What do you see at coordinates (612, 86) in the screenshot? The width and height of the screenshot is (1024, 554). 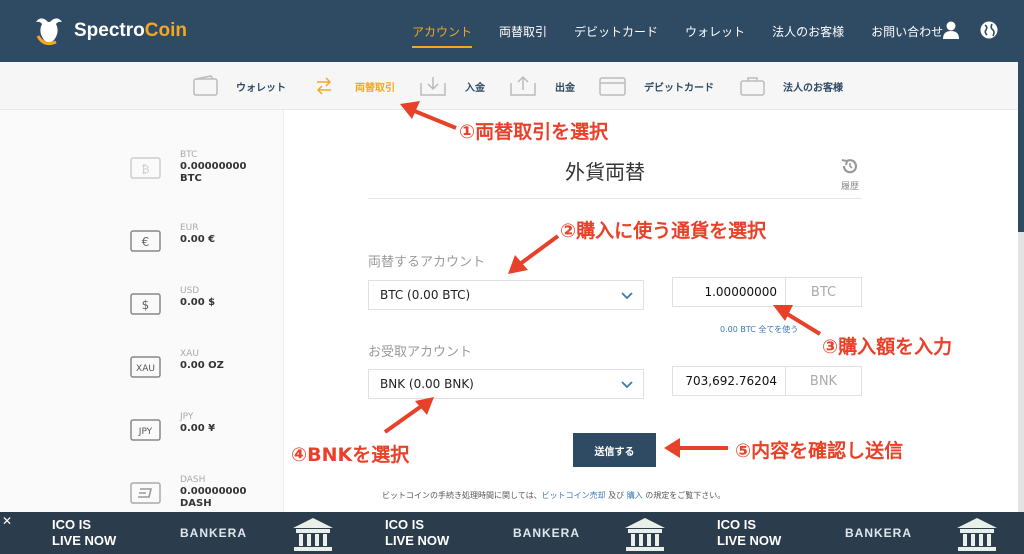 I see `debit-card-icon` at bounding box center [612, 86].